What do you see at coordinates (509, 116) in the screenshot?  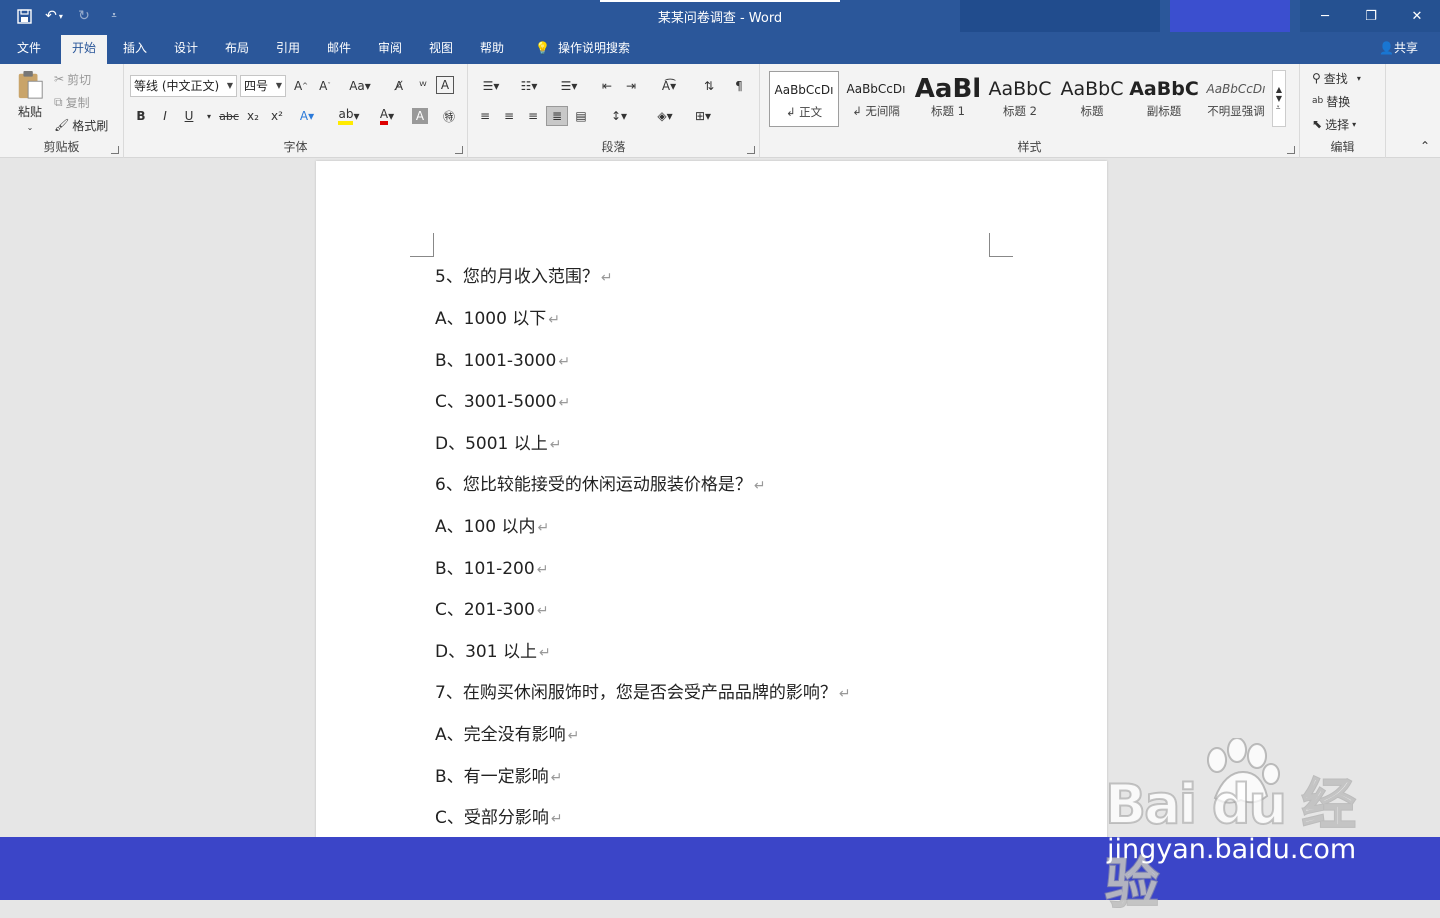 I see `align-center-icon: ≡` at bounding box center [509, 116].